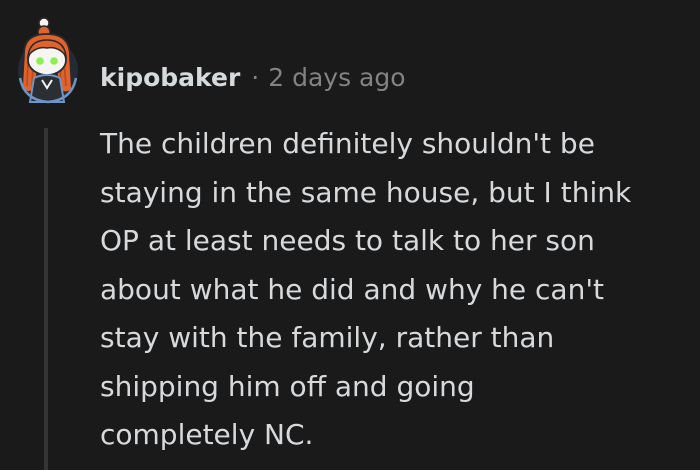  Describe the element at coordinates (287, 386) in the screenshot. I see `comment-body-line: shipping him off and going` at that location.